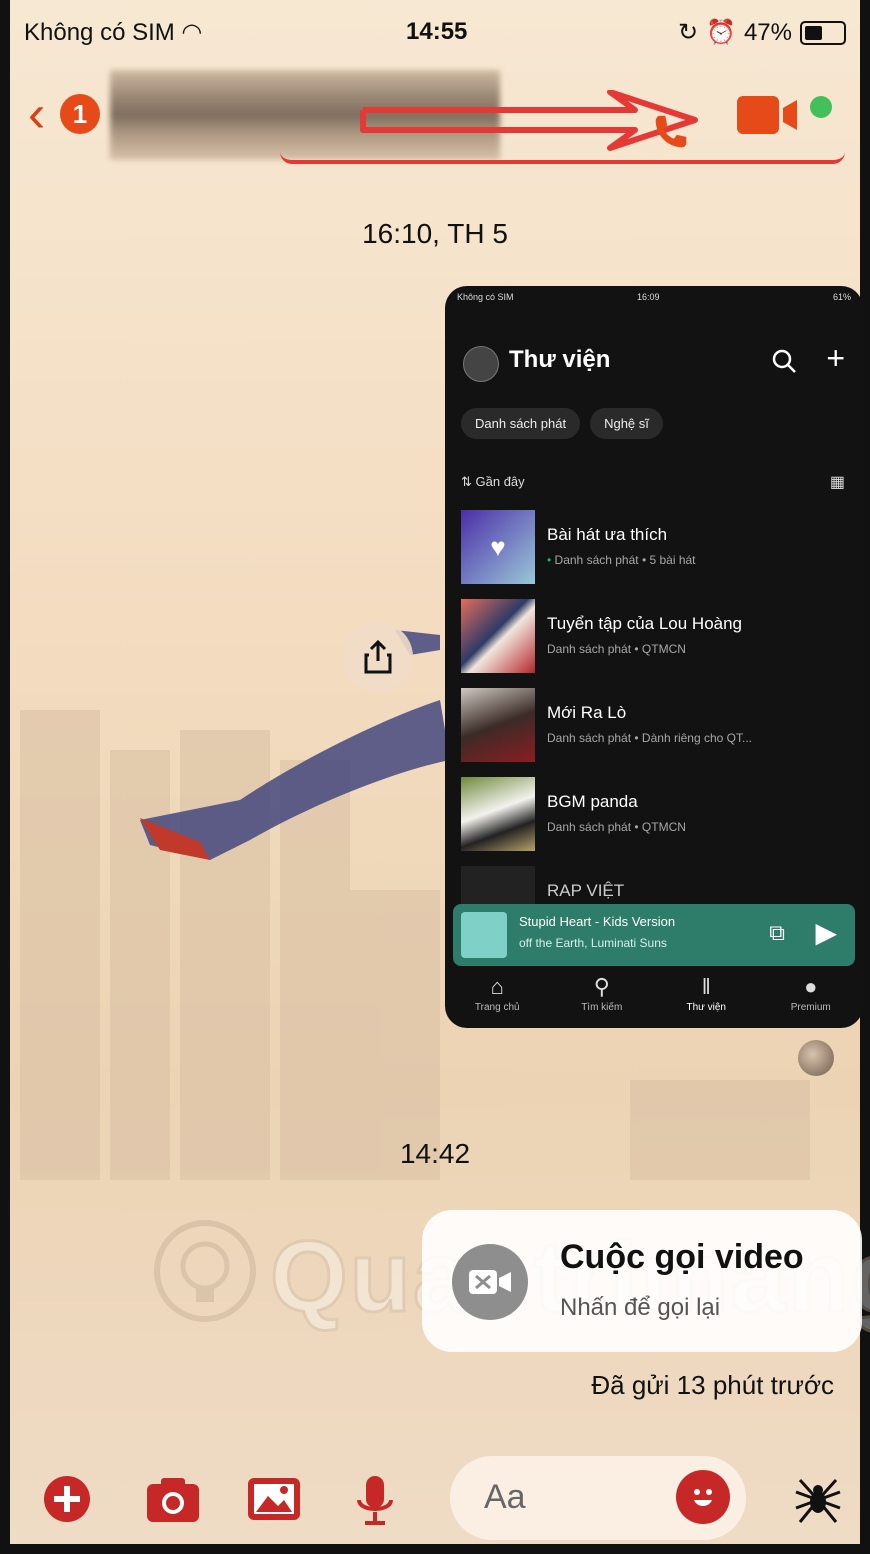 This screenshot has height=1554, width=870. I want to click on unread-badge: 1, so click(80, 114).